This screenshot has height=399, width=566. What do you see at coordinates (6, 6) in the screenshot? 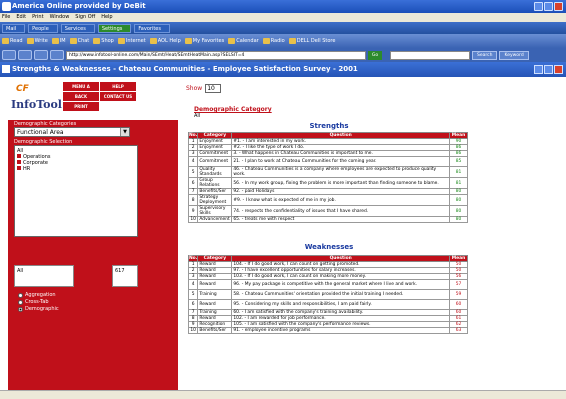
I see `aol-logo-icon` at bounding box center [6, 6].